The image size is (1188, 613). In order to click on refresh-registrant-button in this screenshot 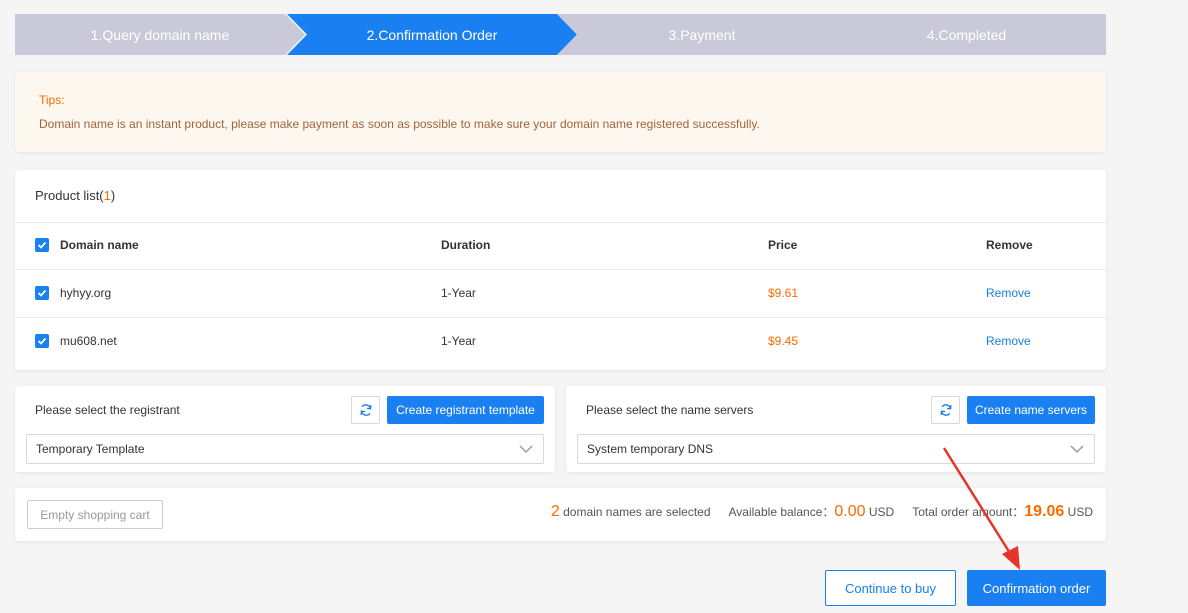, I will do `click(365, 410)`.